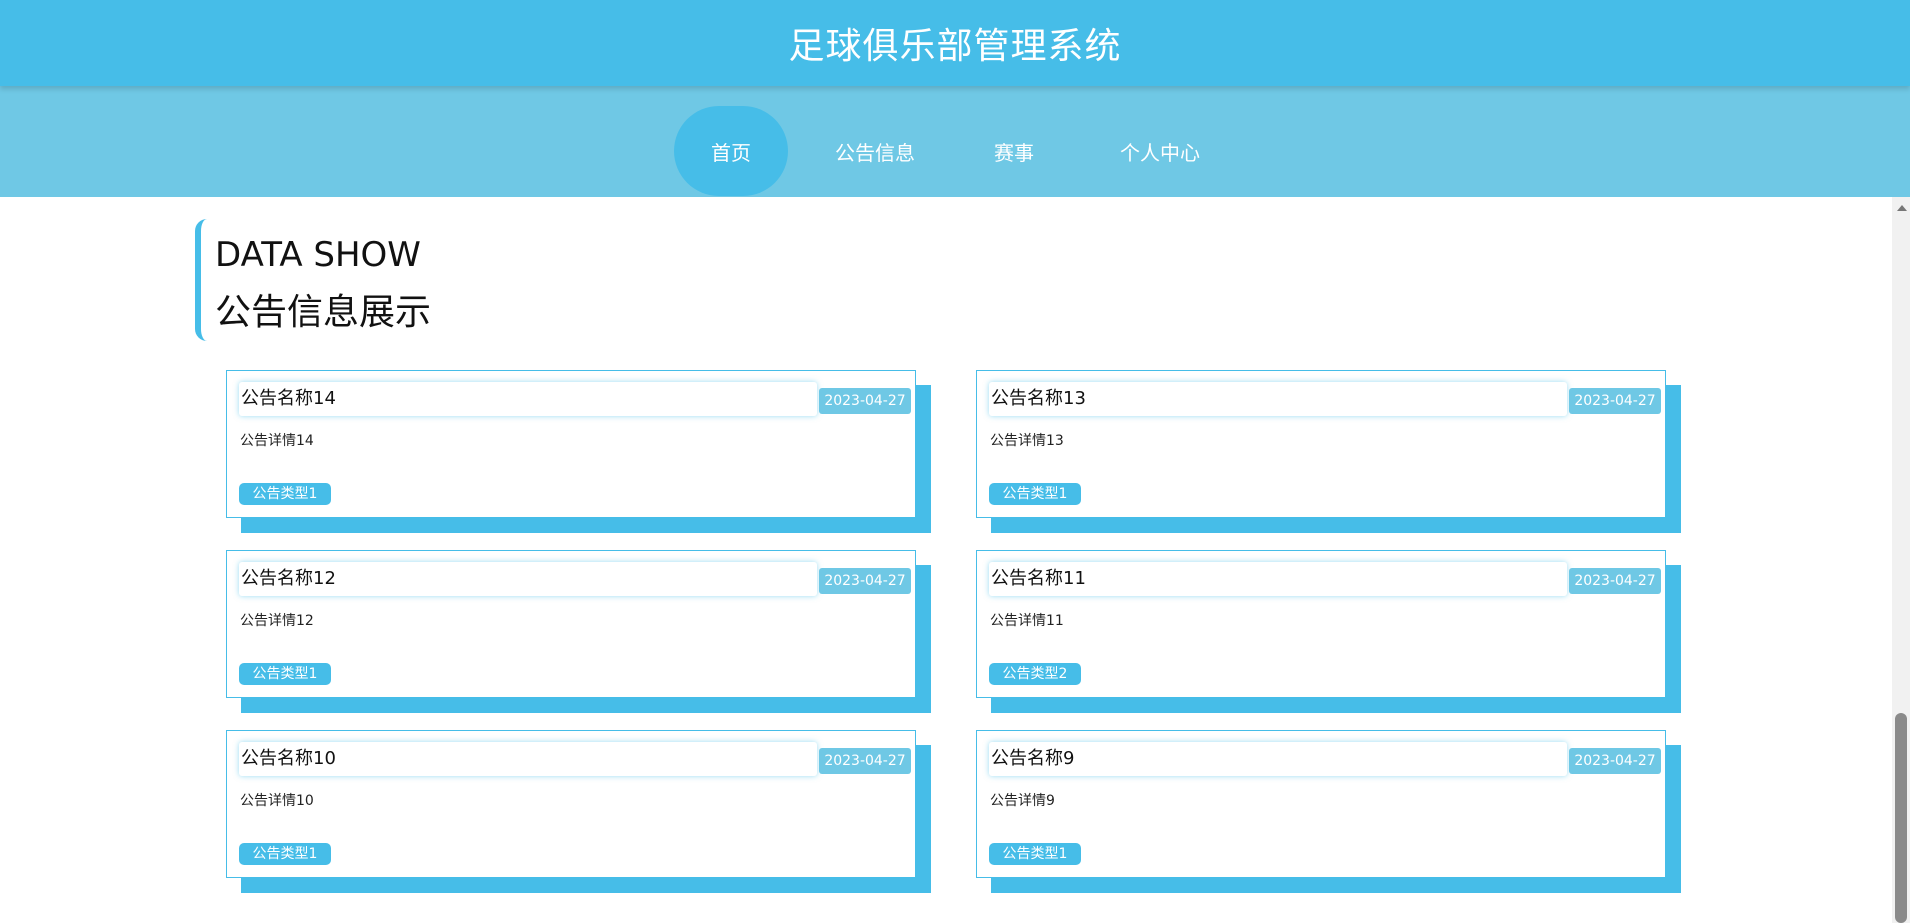 The width and height of the screenshot is (1910, 923). What do you see at coordinates (1901, 560) in the screenshot?
I see `vertical-scrollbar` at bounding box center [1901, 560].